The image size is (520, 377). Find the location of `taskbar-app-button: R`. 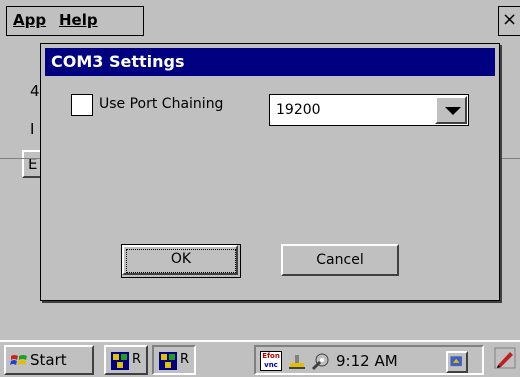

taskbar-app-button: R is located at coordinates (126, 360).